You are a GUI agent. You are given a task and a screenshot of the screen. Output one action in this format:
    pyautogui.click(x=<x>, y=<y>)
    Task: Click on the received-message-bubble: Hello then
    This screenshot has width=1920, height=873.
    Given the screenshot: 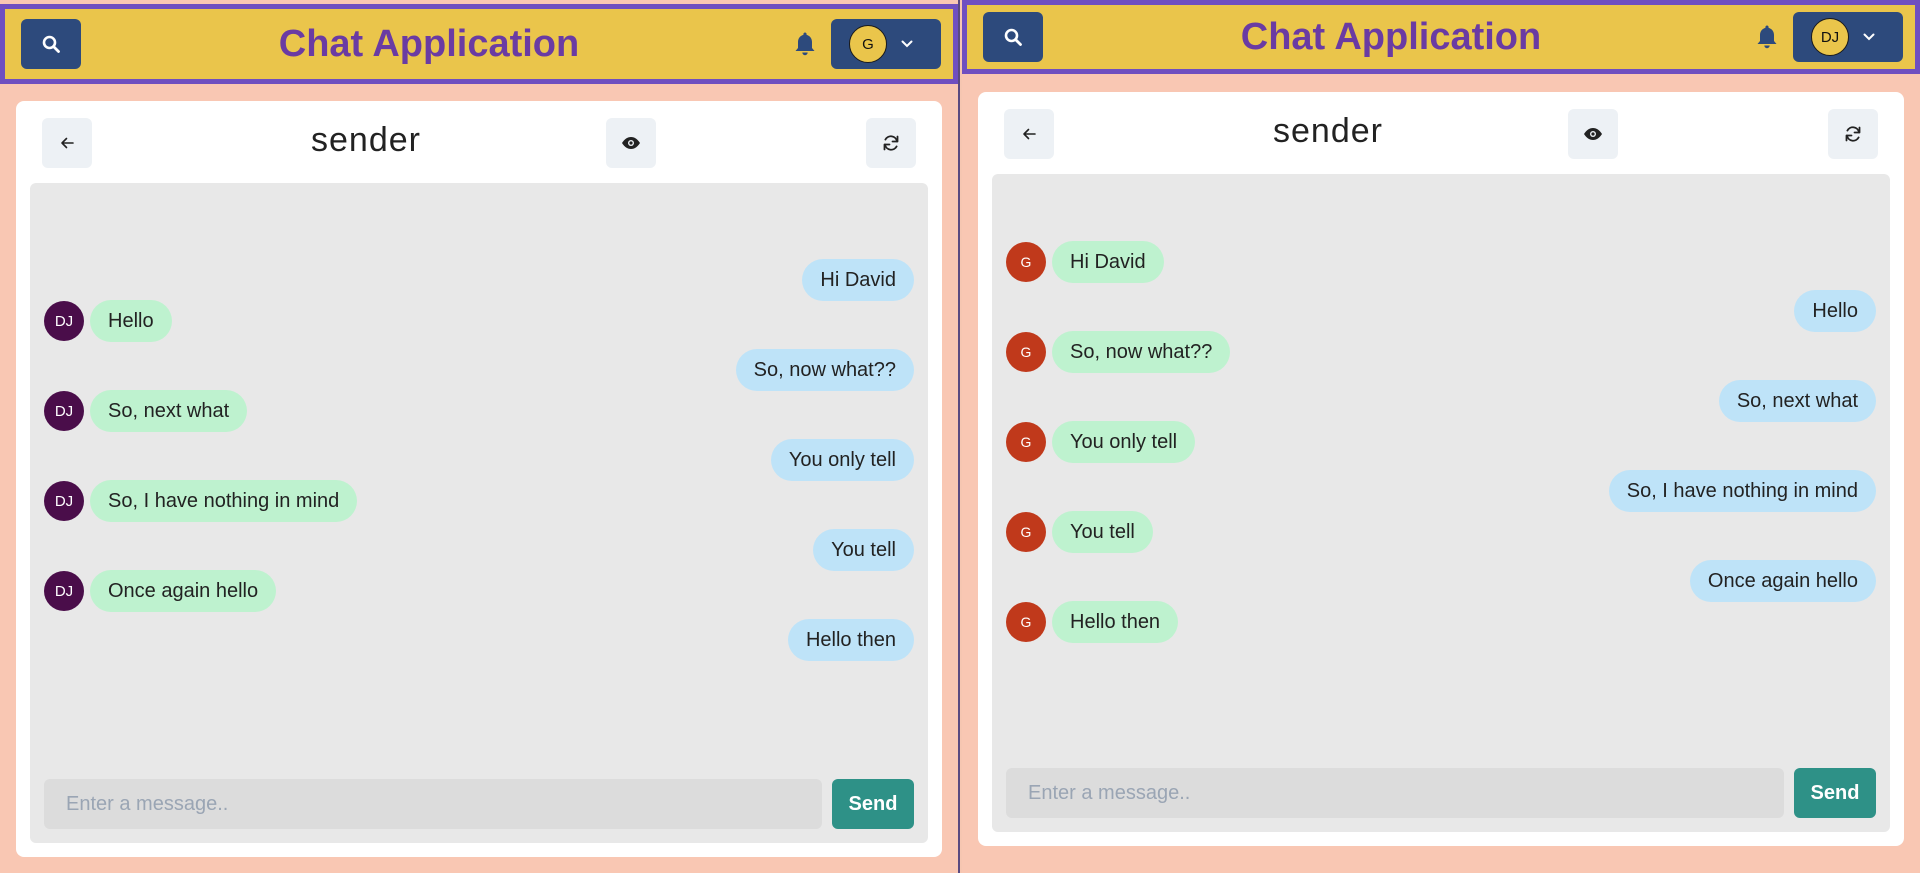 What is the action you would take?
    pyautogui.click(x=1115, y=622)
    